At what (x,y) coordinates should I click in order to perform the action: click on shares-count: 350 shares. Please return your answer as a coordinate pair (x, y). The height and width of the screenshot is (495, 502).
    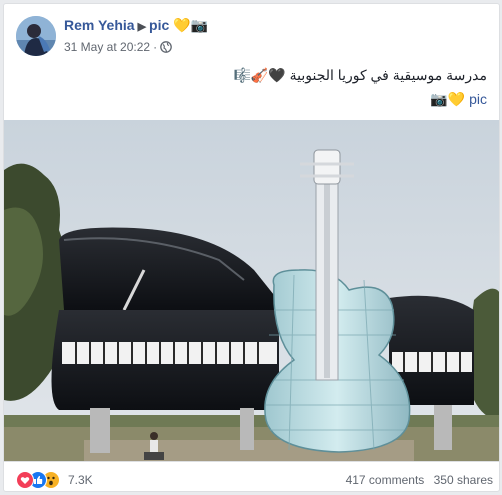
    Looking at the image, I should click on (463, 480).